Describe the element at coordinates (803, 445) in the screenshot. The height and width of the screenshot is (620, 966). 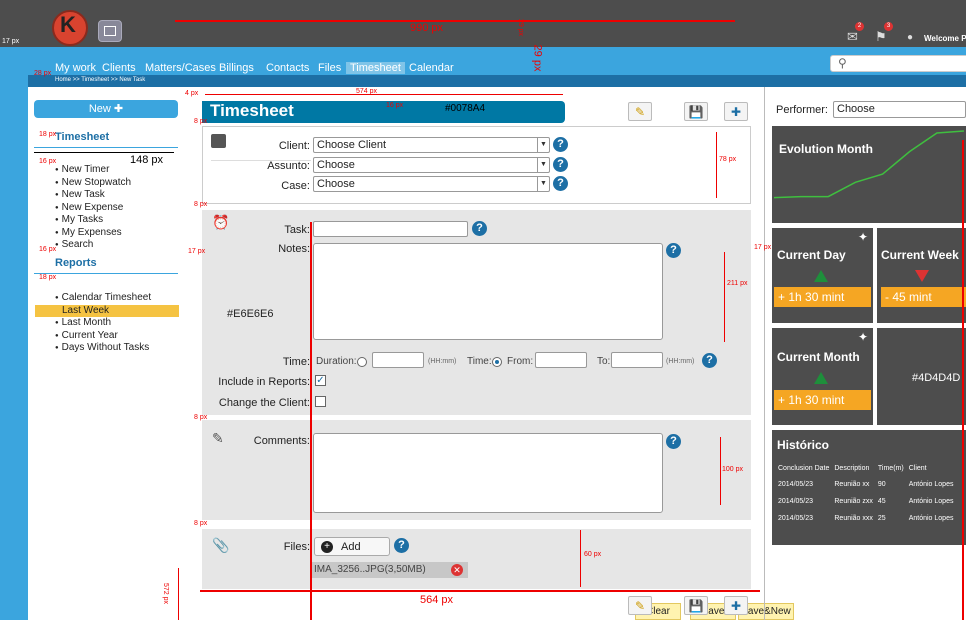
I see `historico-title: Histórico` at that location.